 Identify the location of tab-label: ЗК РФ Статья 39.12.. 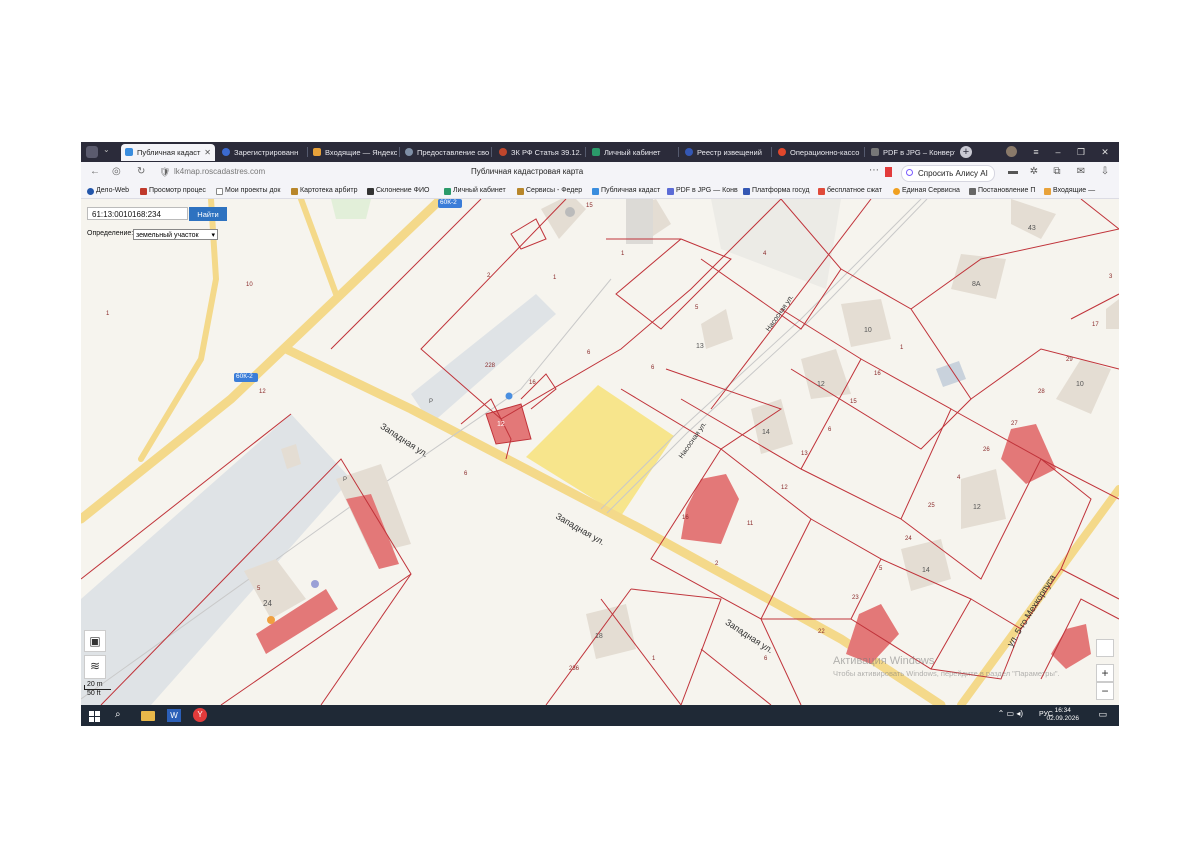
(546, 152).